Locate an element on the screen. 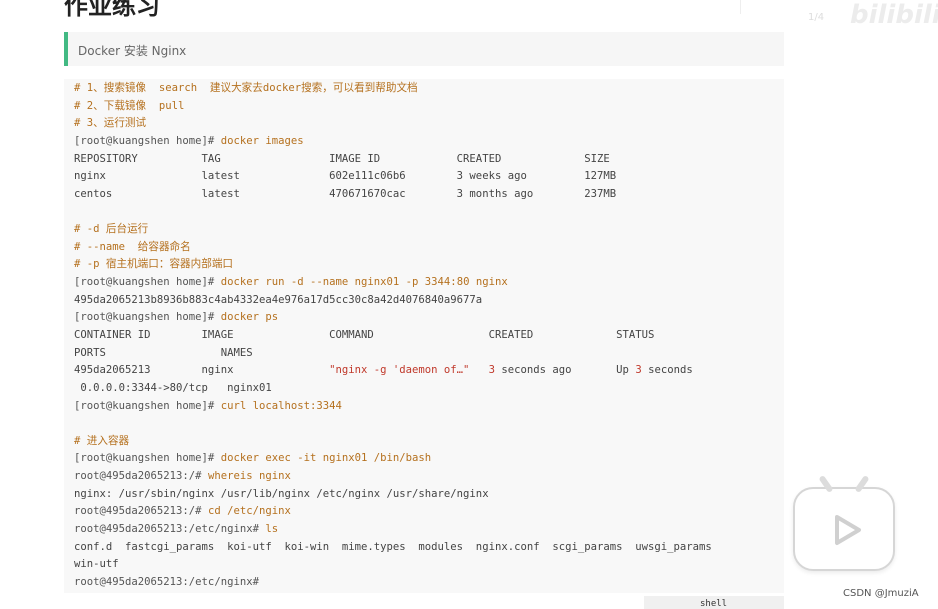 This screenshot has width=938, height=609. code-line: [root@kuangshen home]# docker images is located at coordinates (426, 142).